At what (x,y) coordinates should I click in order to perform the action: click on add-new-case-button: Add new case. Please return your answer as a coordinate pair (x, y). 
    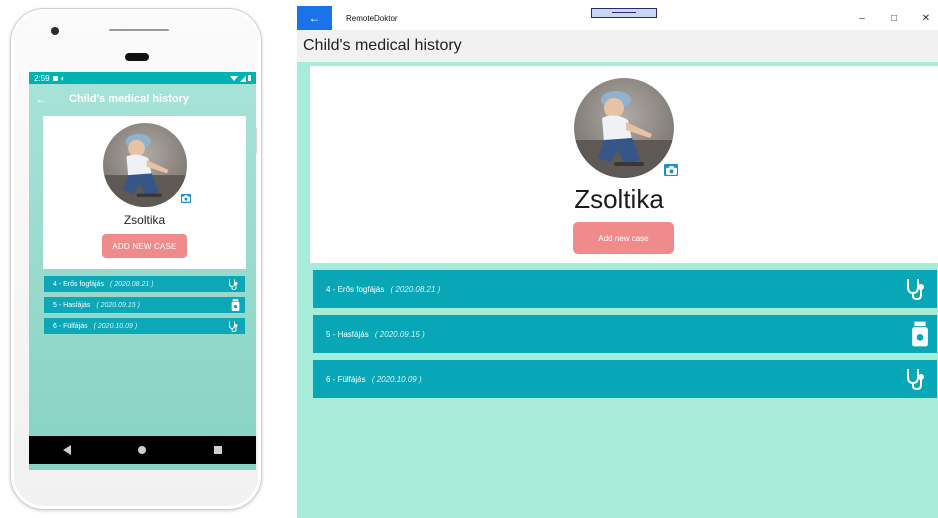
    Looking at the image, I should click on (623, 238).